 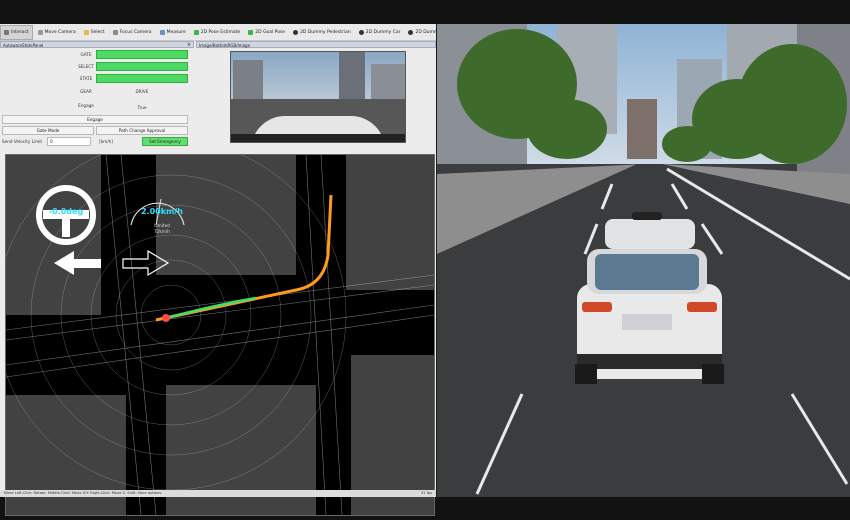 What do you see at coordinates (142, 130) in the screenshot?
I see `path-change-approval-button: Path Change Approval` at bounding box center [142, 130].